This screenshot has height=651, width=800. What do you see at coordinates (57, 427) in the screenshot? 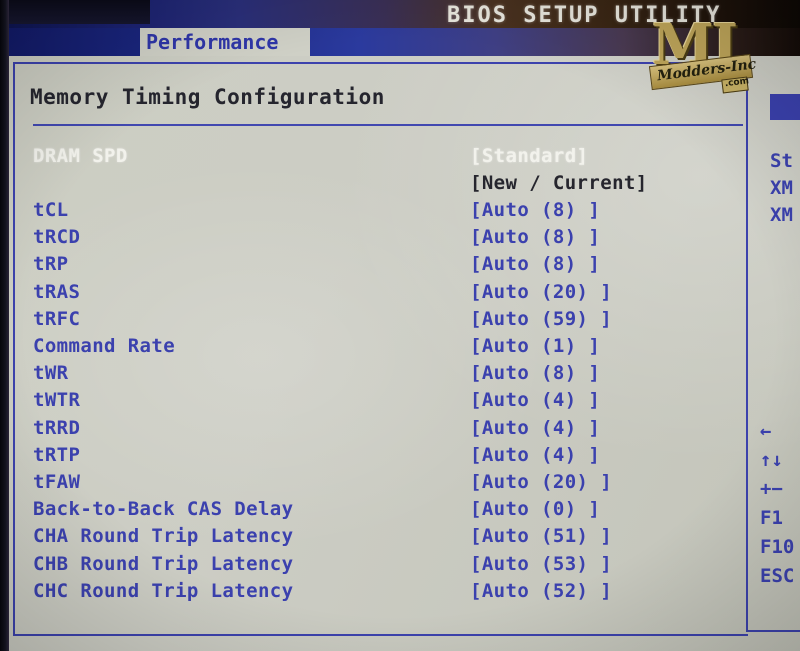
I see `timing-label: tRRD` at bounding box center [57, 427].